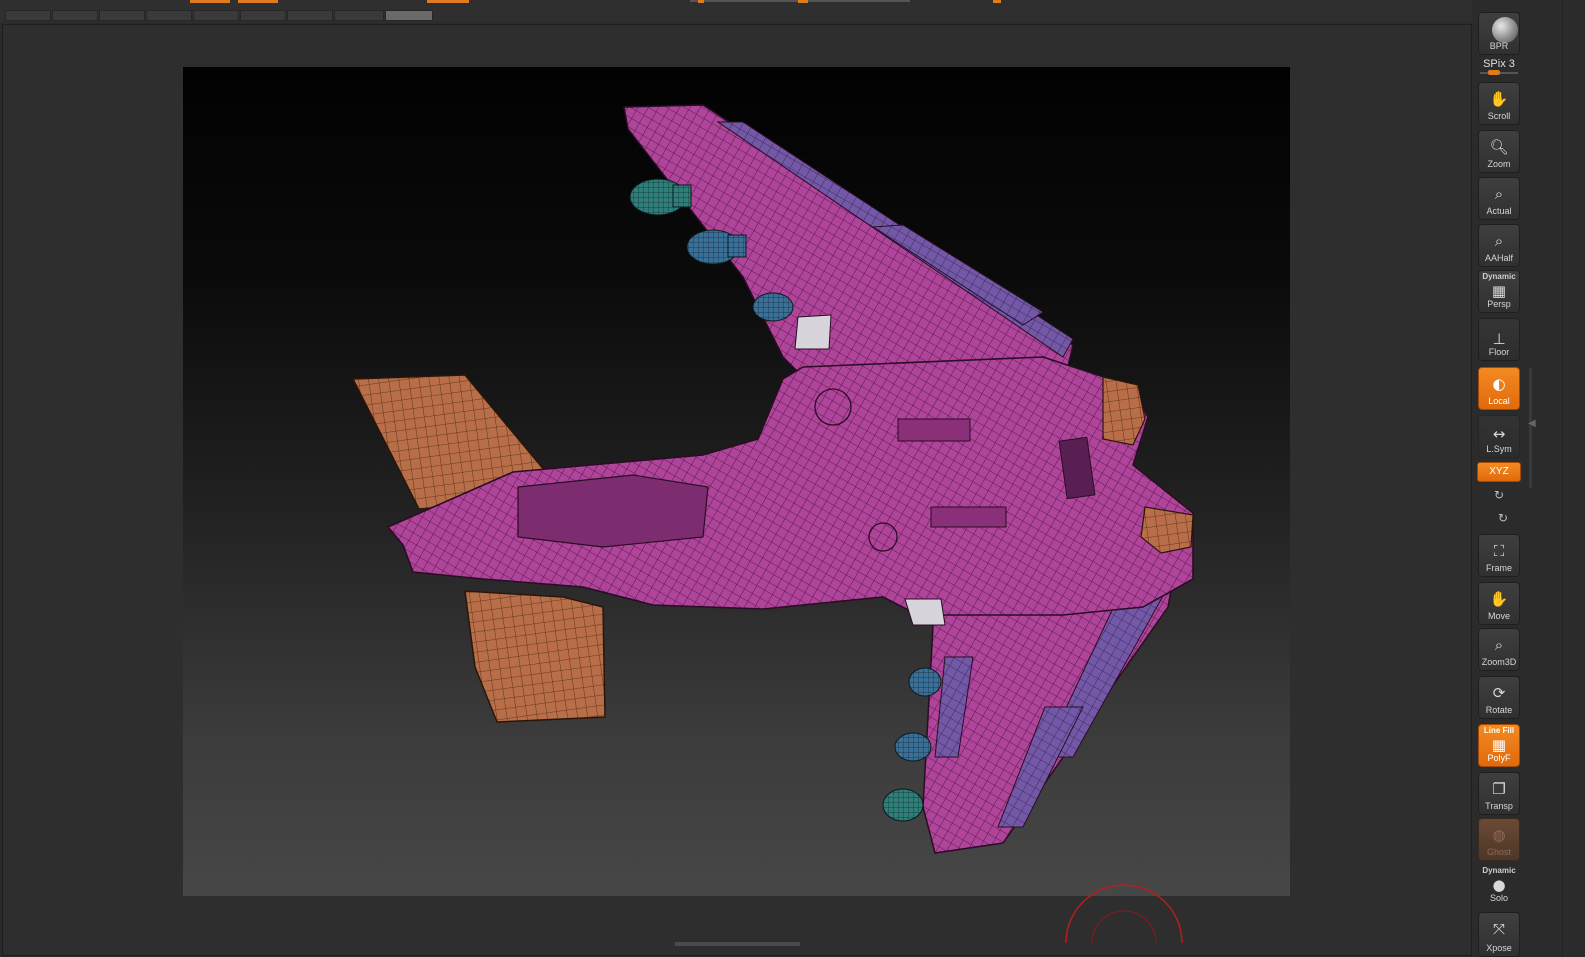 The height and width of the screenshot is (957, 1585). Describe the element at coordinates (1532, 423) in the screenshot. I see `collapse-arrow-icon: ◀` at that location.